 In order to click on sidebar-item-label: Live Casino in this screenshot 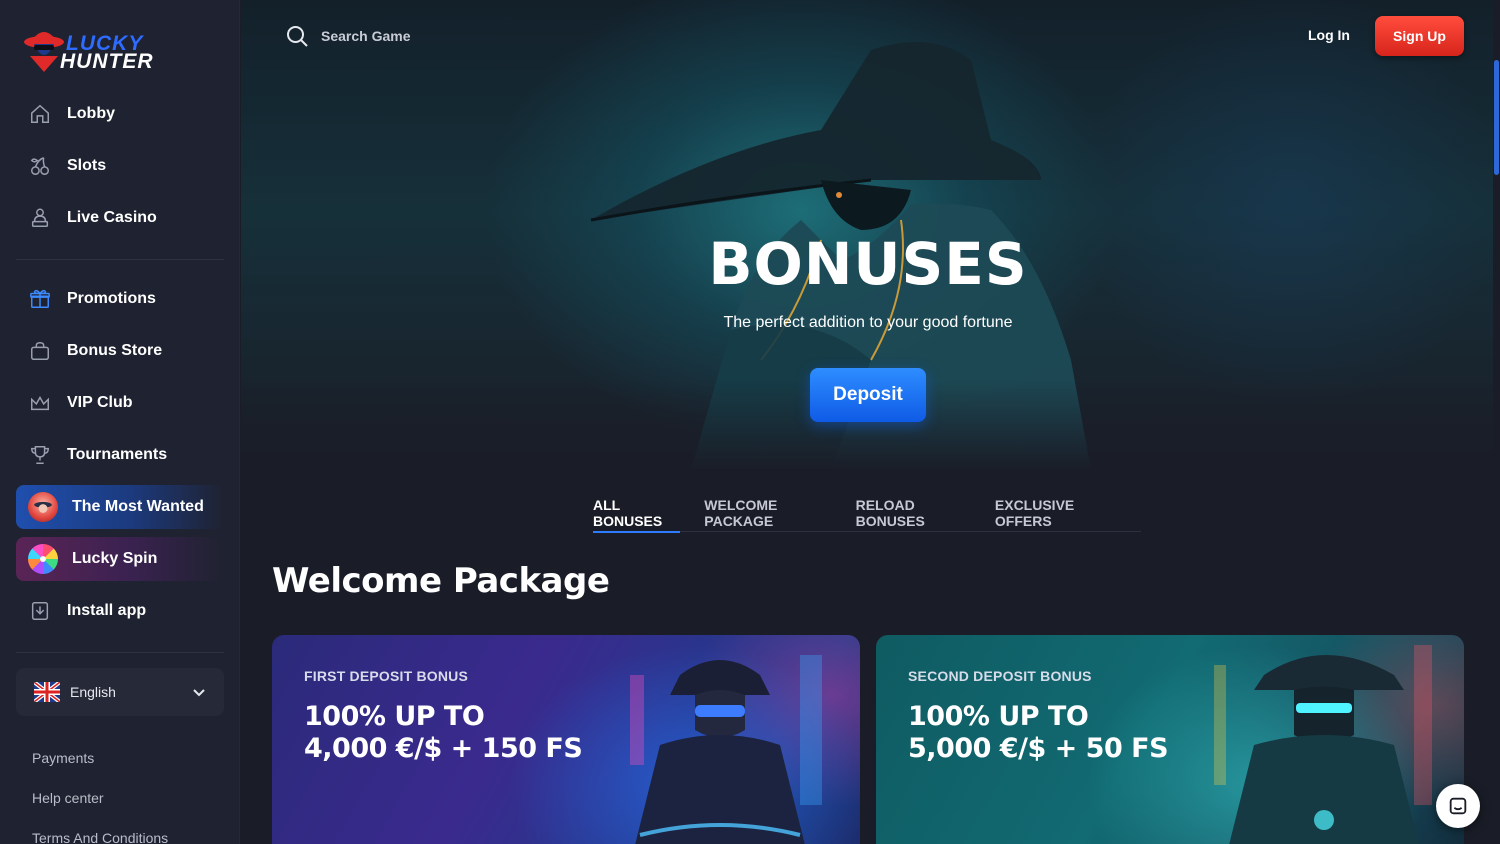, I will do `click(112, 217)`.